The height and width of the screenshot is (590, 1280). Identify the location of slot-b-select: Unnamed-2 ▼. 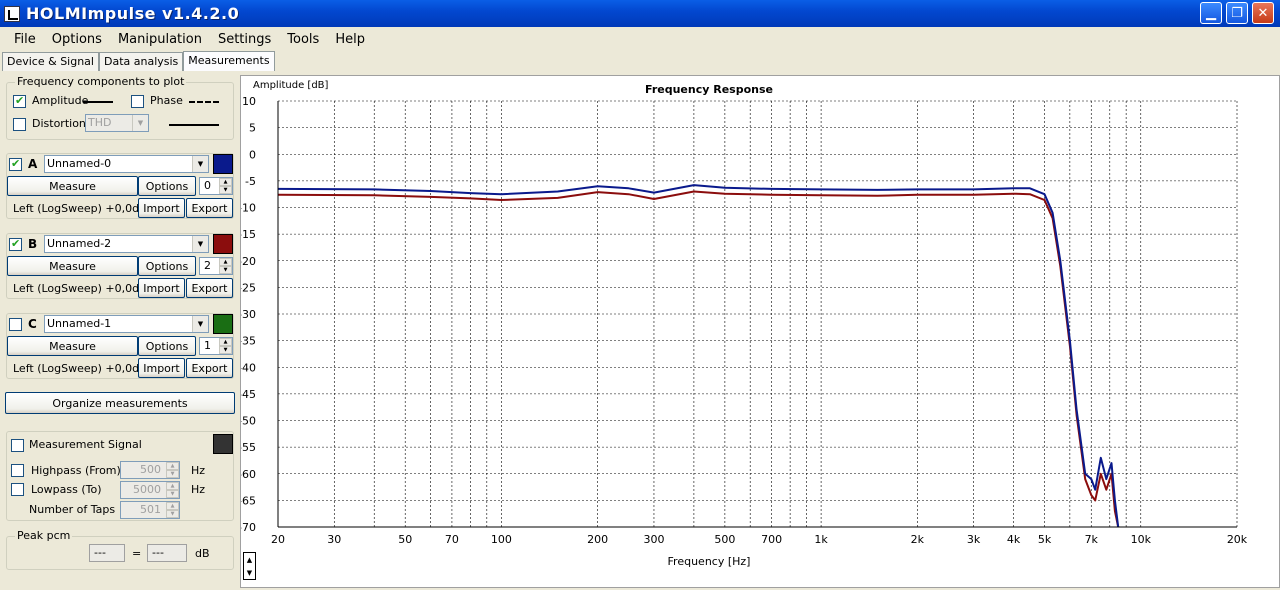
(126, 244).